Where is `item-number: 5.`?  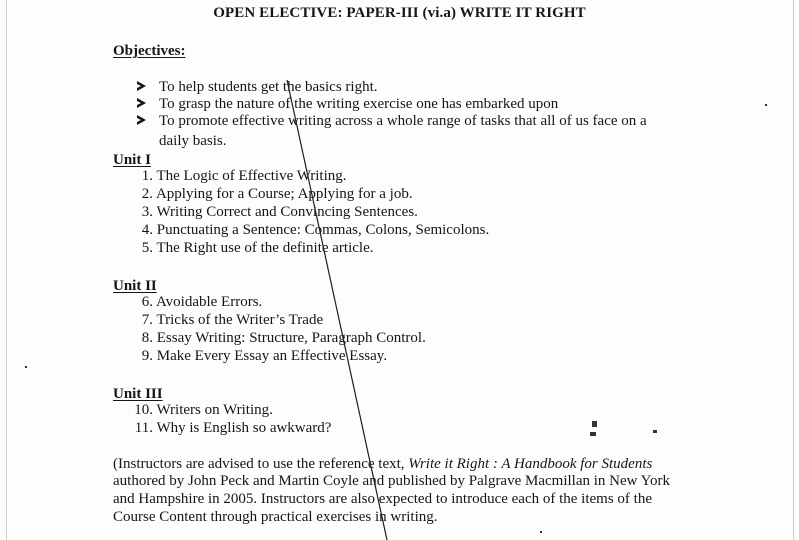 item-number: 5. is located at coordinates (147, 248).